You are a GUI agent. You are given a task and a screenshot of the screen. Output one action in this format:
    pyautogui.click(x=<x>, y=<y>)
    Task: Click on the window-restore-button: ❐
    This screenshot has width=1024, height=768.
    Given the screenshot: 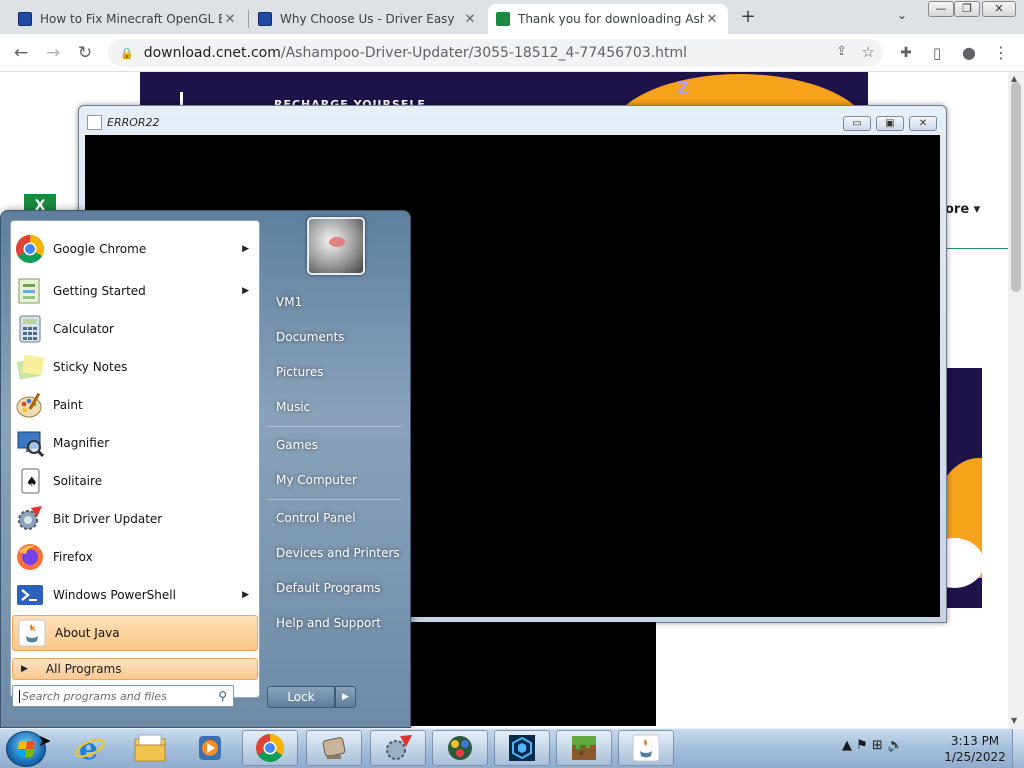 What is the action you would take?
    pyautogui.click(x=967, y=9)
    